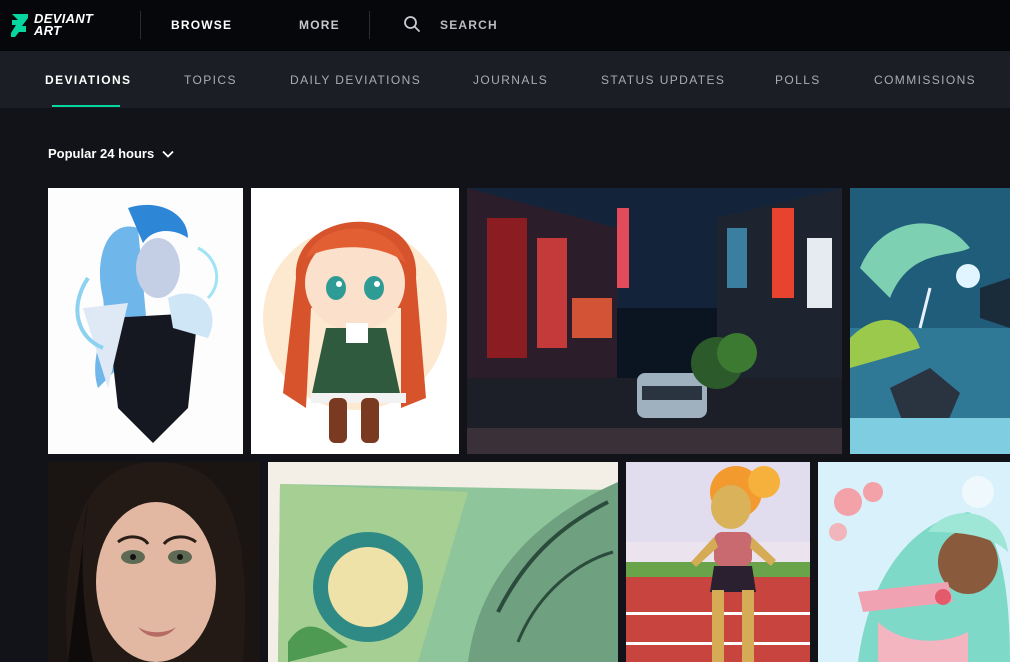 This screenshot has height=662, width=1010. What do you see at coordinates (88, 80) in the screenshot?
I see `tab-deviations: DEVIATIONS` at bounding box center [88, 80].